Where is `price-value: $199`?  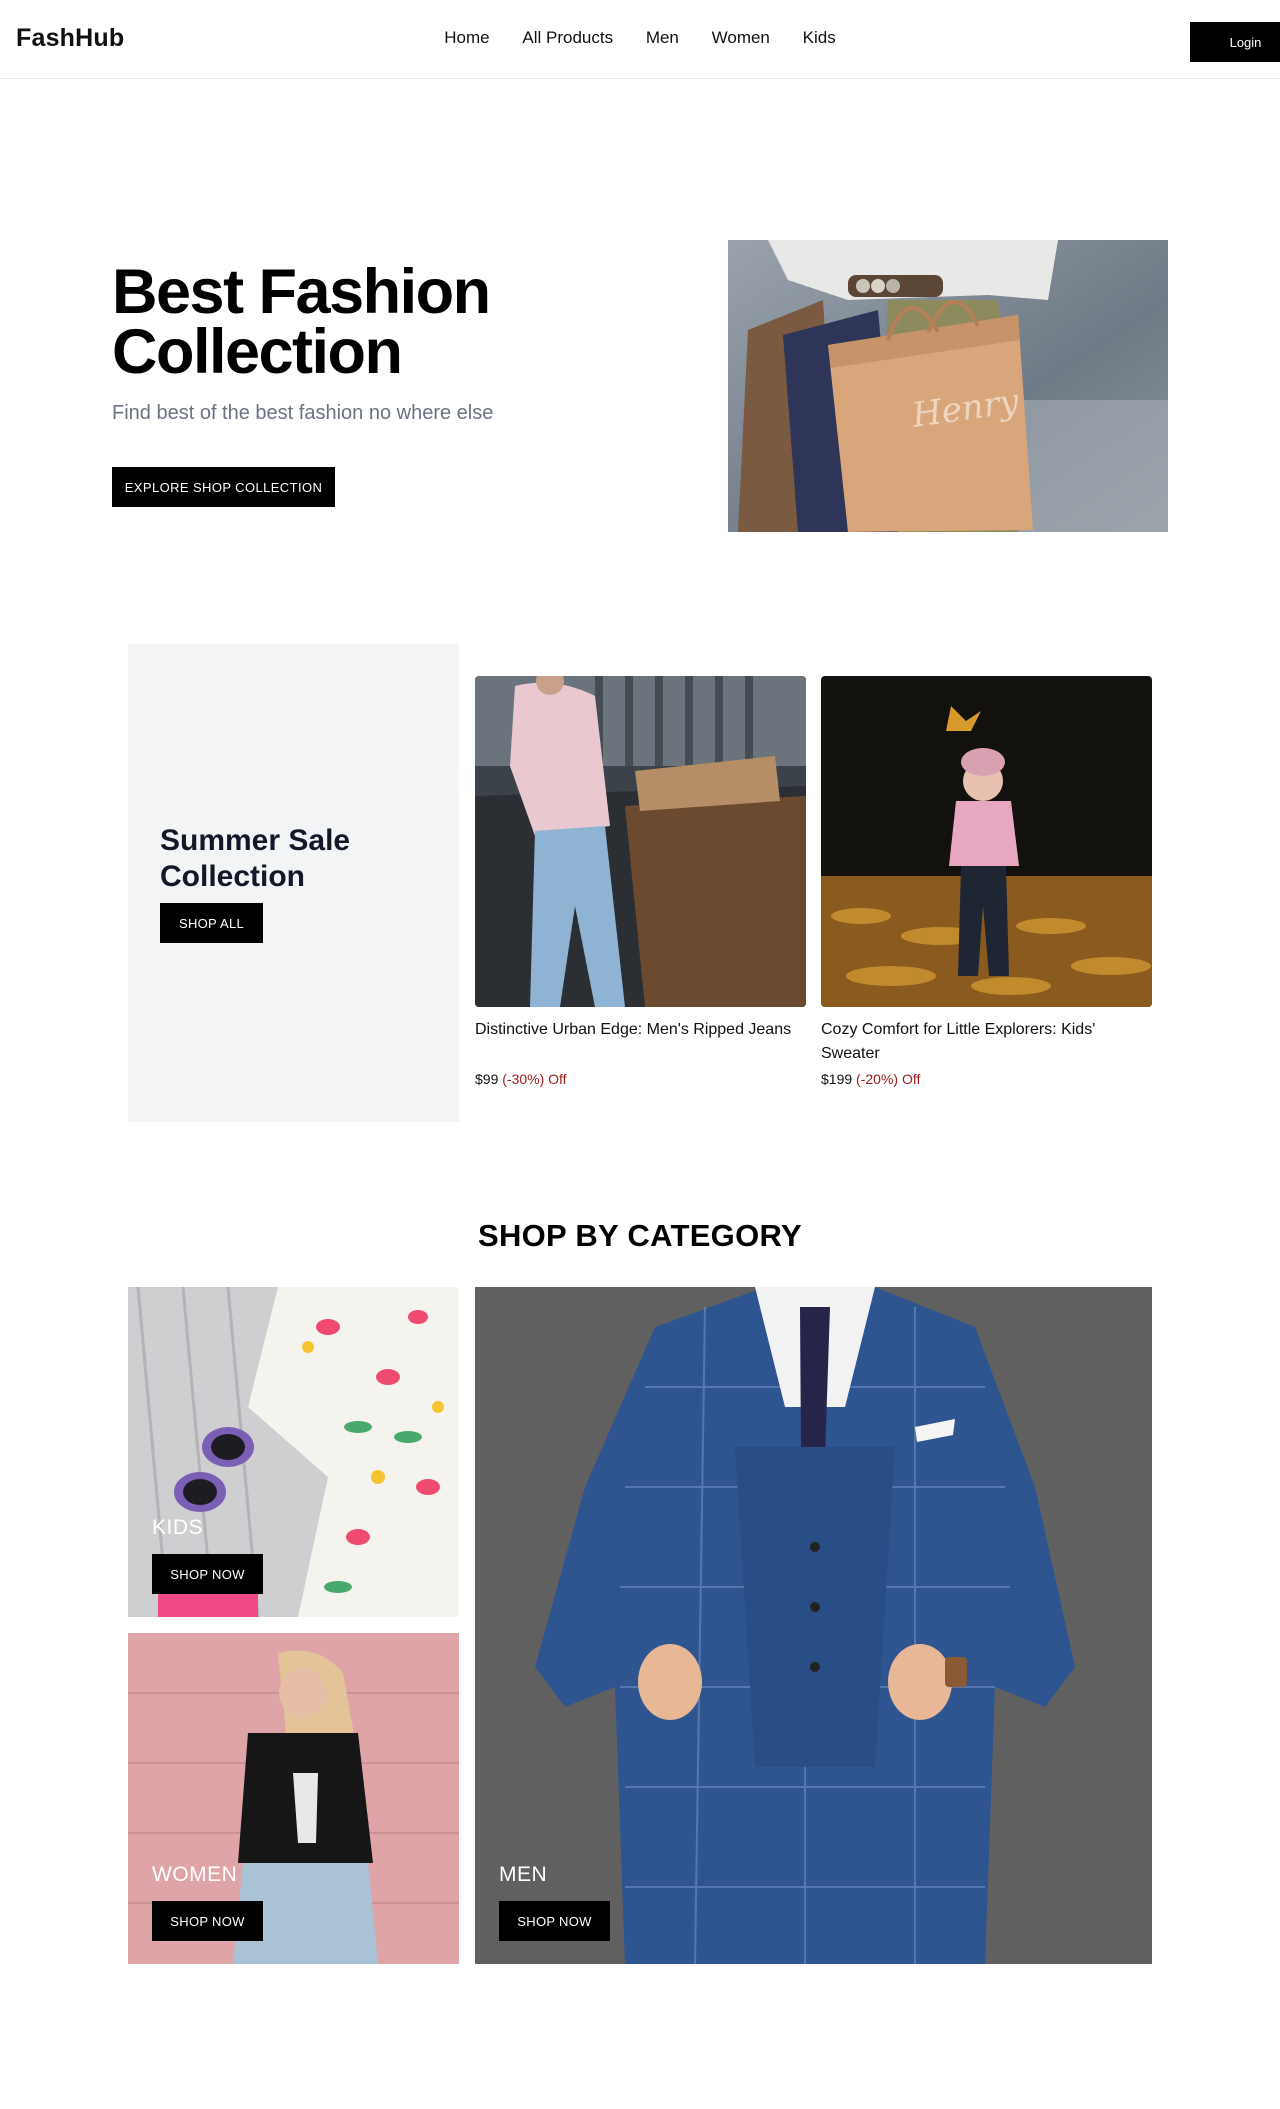 price-value: $199 is located at coordinates (837, 1079).